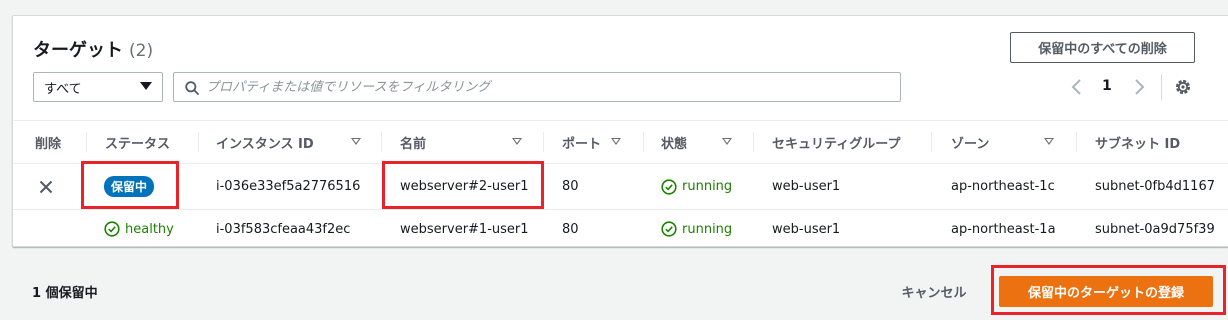  What do you see at coordinates (703, 142) in the screenshot?
I see `column-header-state: 状態` at bounding box center [703, 142].